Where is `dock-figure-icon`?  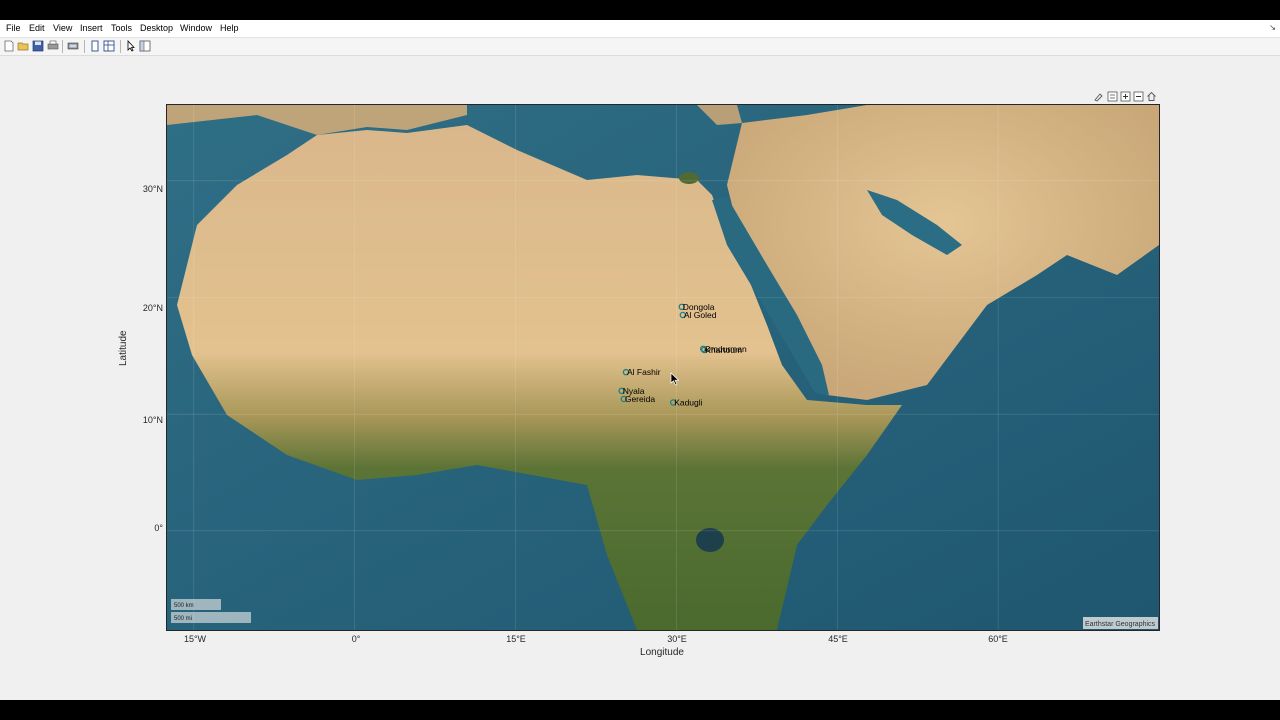 dock-figure-icon is located at coordinates (95, 46).